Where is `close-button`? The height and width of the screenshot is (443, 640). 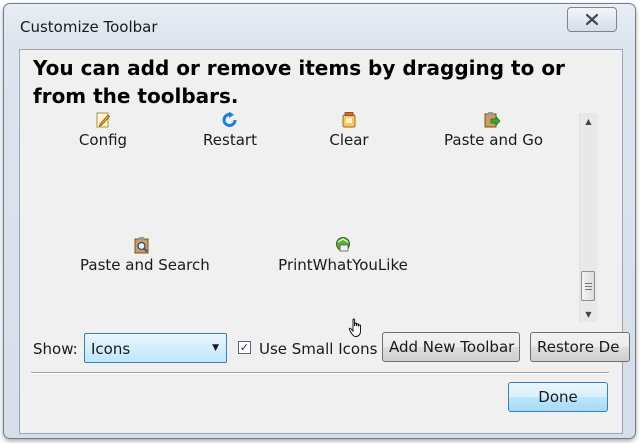 close-button is located at coordinates (592, 19).